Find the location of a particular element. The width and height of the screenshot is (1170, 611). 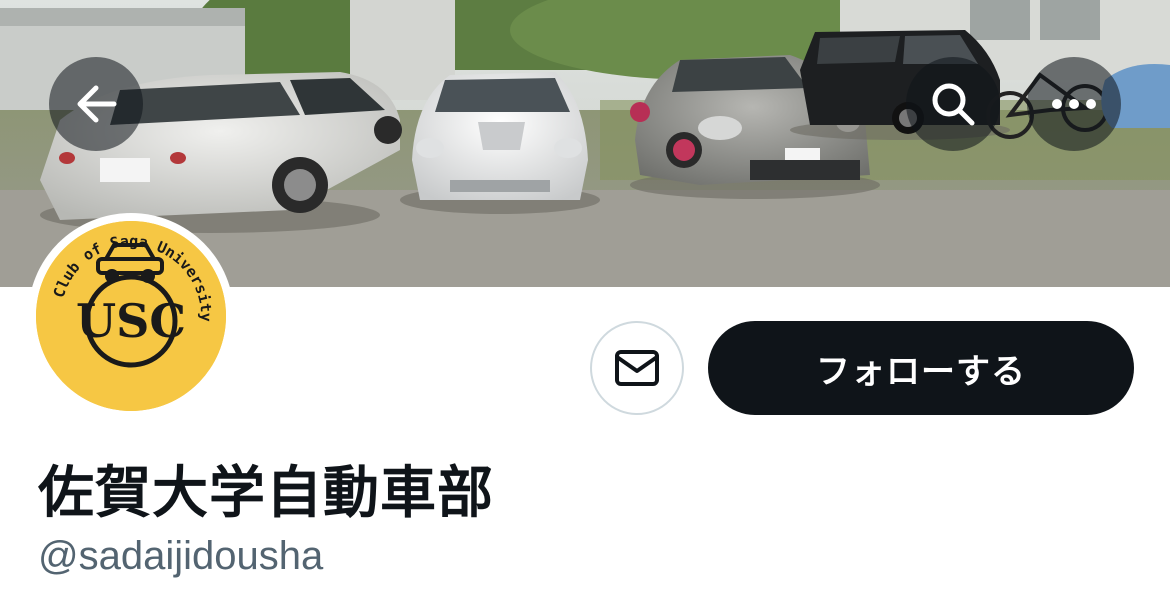

envelope-icon is located at coordinates (637, 368).